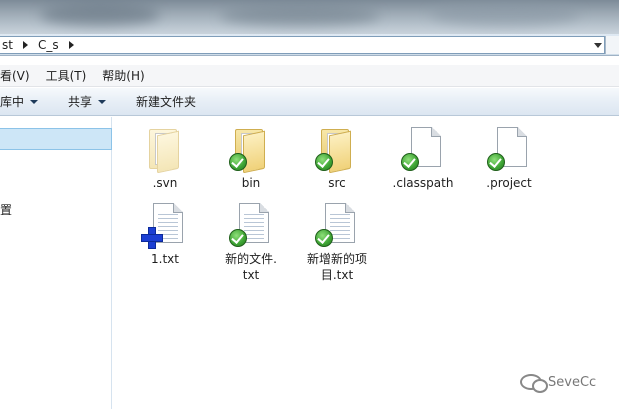 The height and width of the screenshot is (409, 619). I want to click on new-folder-button: 新建文件夹, so click(161, 101).